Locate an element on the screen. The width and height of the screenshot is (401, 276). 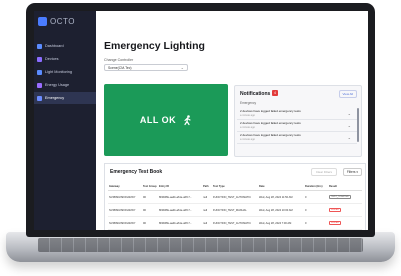
logo-text: OCTO is located at coordinates (62, 21).